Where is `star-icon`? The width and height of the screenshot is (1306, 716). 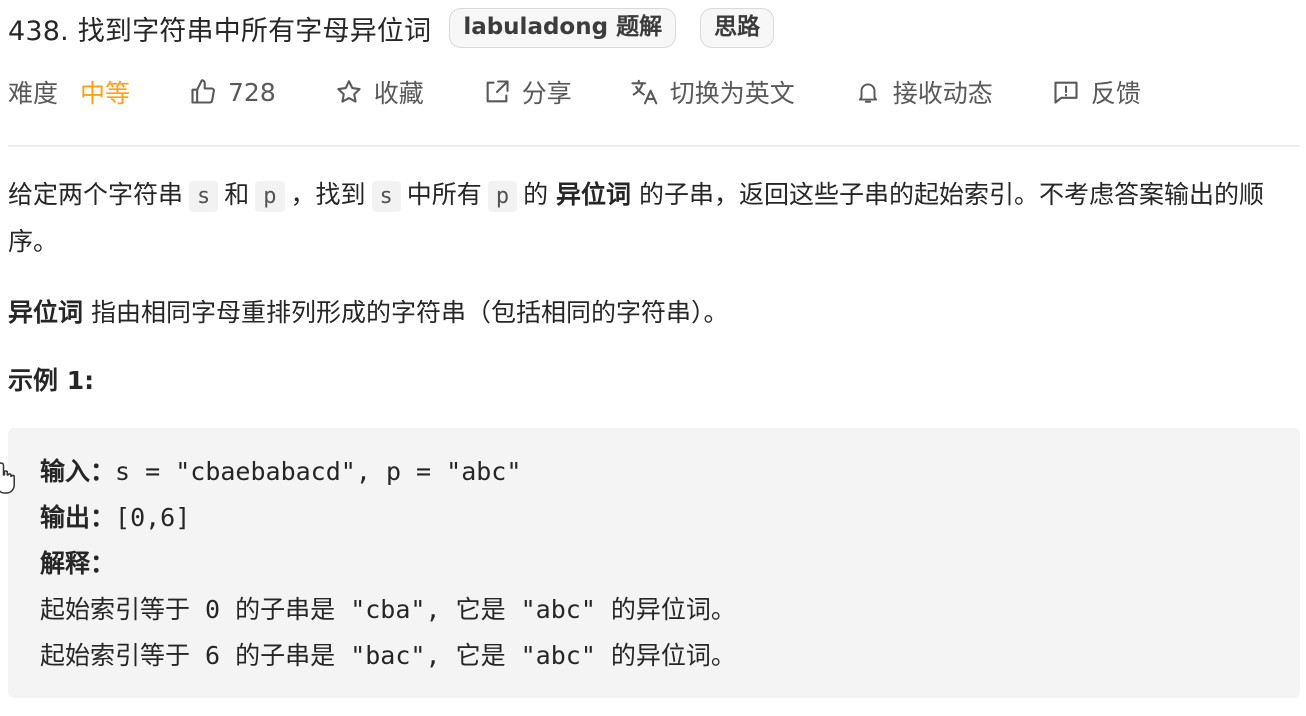 star-icon is located at coordinates (349, 92).